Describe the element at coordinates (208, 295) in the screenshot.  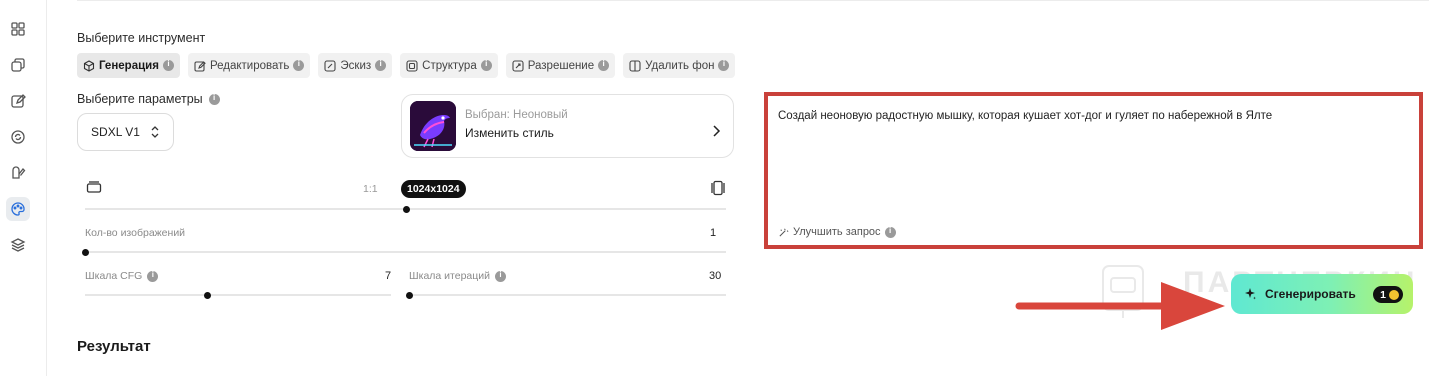
I see `cfg-slider-handle` at that location.